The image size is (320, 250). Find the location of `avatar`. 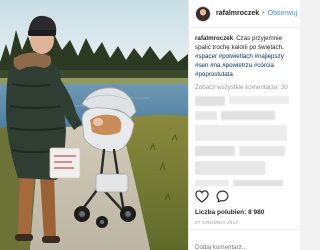

avatar is located at coordinates (203, 13).